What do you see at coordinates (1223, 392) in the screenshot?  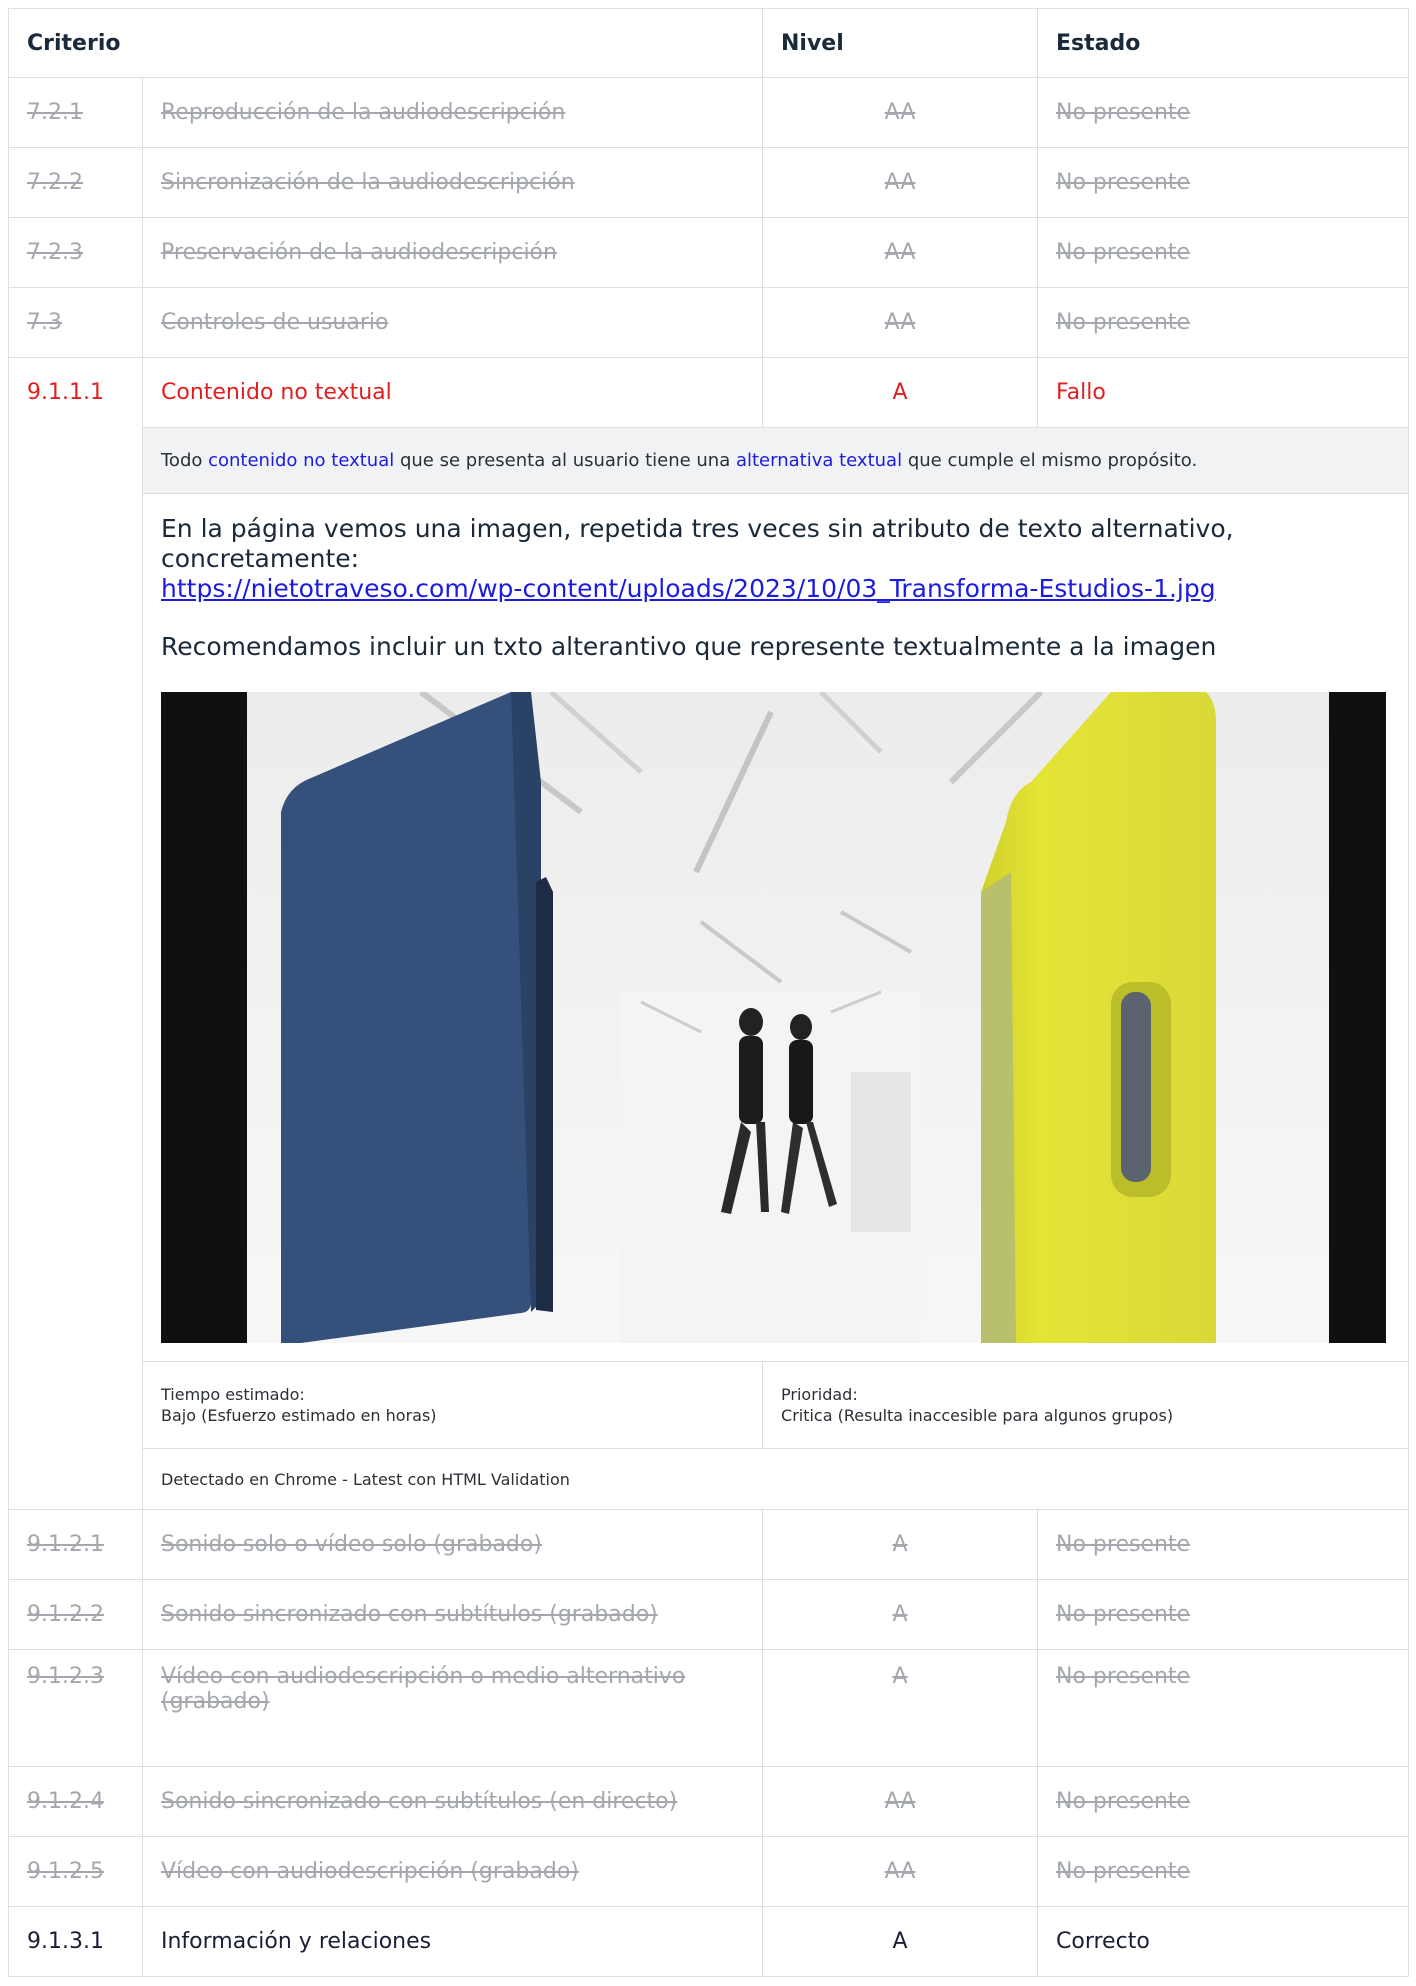 I see `criterion-status: Fallo` at bounding box center [1223, 392].